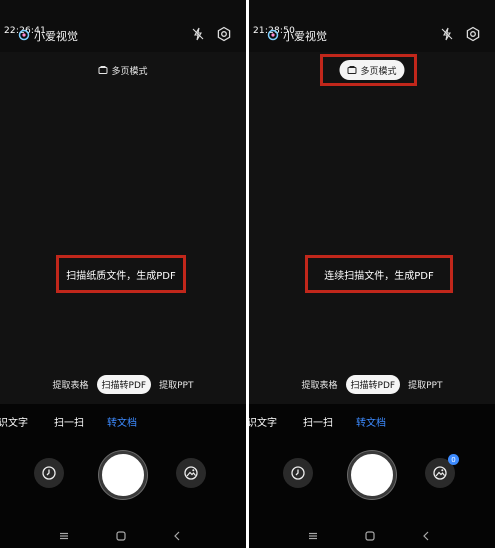 The image size is (495, 548). What do you see at coordinates (372, 35) in the screenshot?
I see `top-bar: 21:28:50 小爱视觉` at bounding box center [372, 35].